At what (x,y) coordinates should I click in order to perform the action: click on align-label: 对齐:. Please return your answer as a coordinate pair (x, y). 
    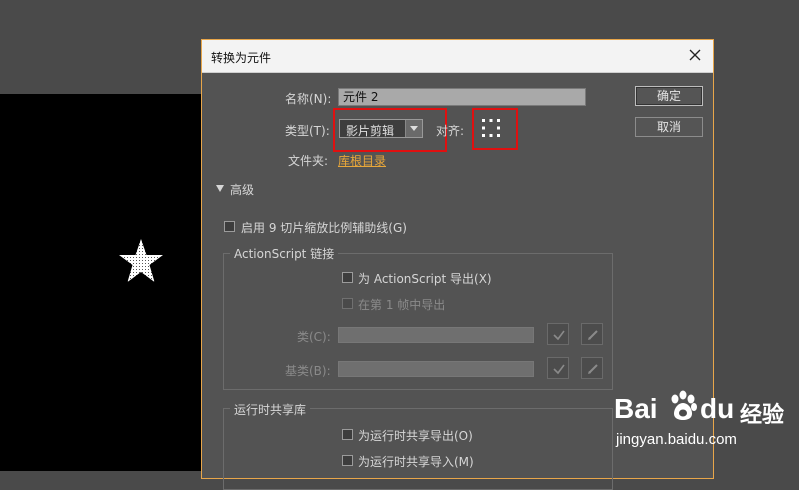
    Looking at the image, I should click on (450, 131).